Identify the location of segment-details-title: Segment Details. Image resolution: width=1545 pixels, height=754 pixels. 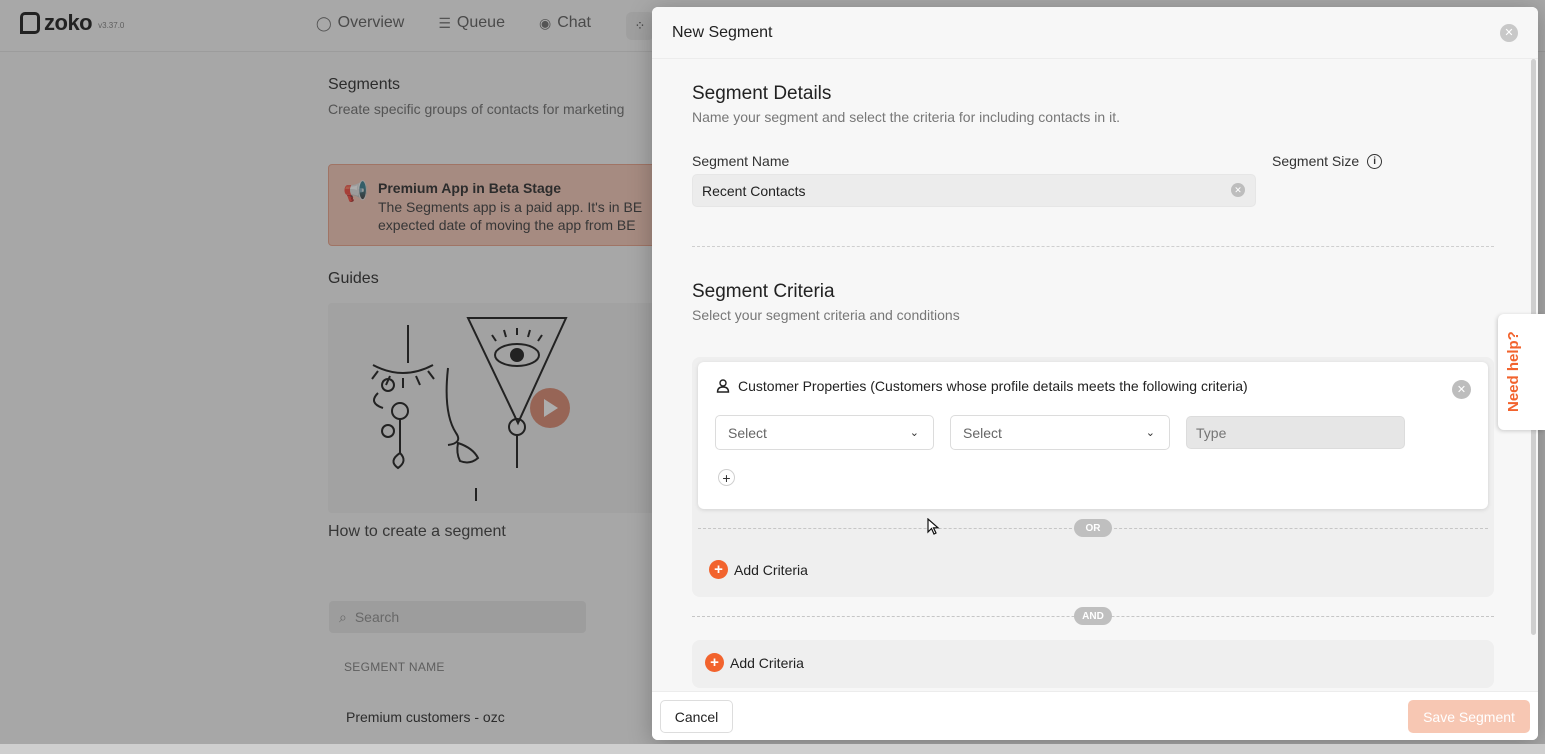
(762, 93).